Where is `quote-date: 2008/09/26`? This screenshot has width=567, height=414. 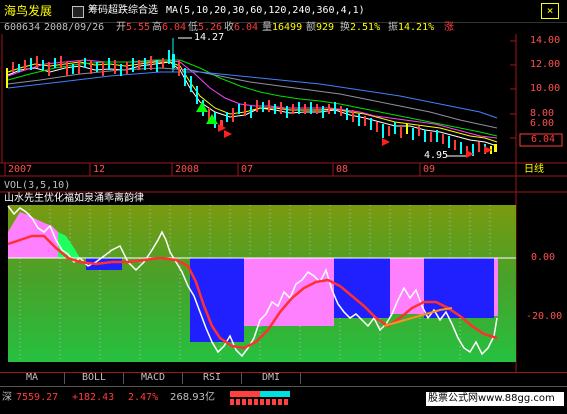 quote-date: 2008/09/26 is located at coordinates (74, 27).